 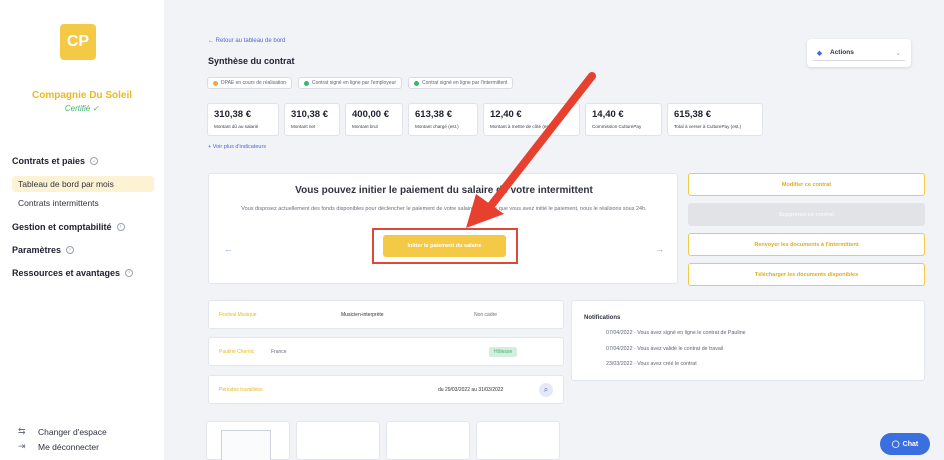 I want to click on role-badge: Hôtesse, so click(x=503, y=352).